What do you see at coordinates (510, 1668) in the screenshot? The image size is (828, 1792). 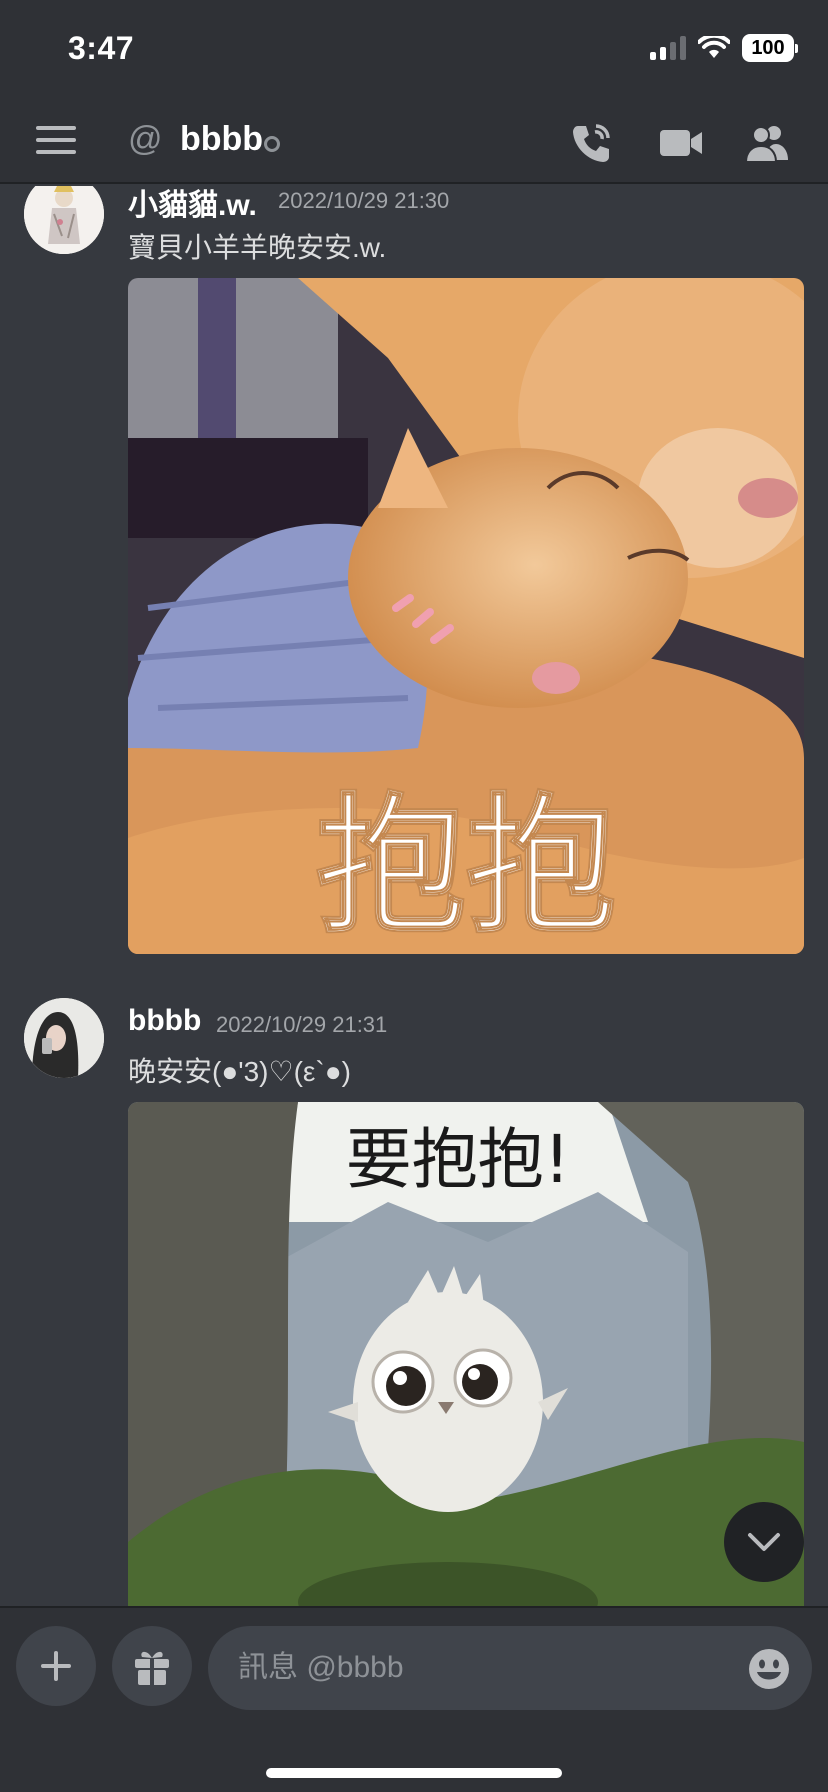 I see `message-input` at bounding box center [510, 1668].